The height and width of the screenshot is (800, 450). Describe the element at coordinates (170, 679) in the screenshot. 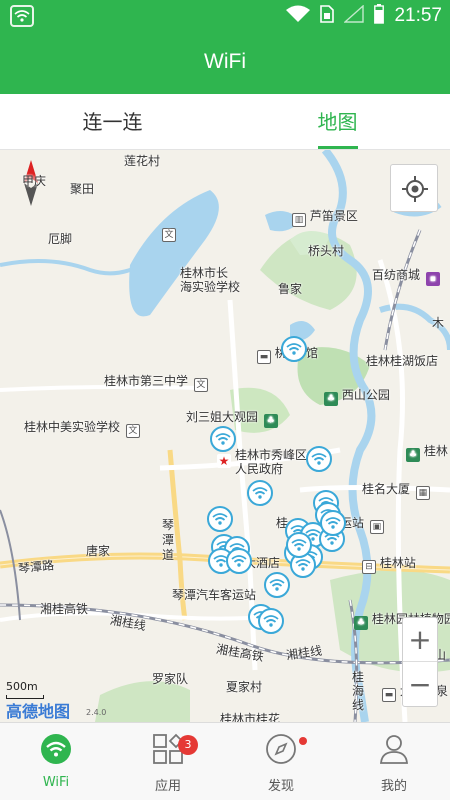

I see `map-label: 罗家队` at that location.